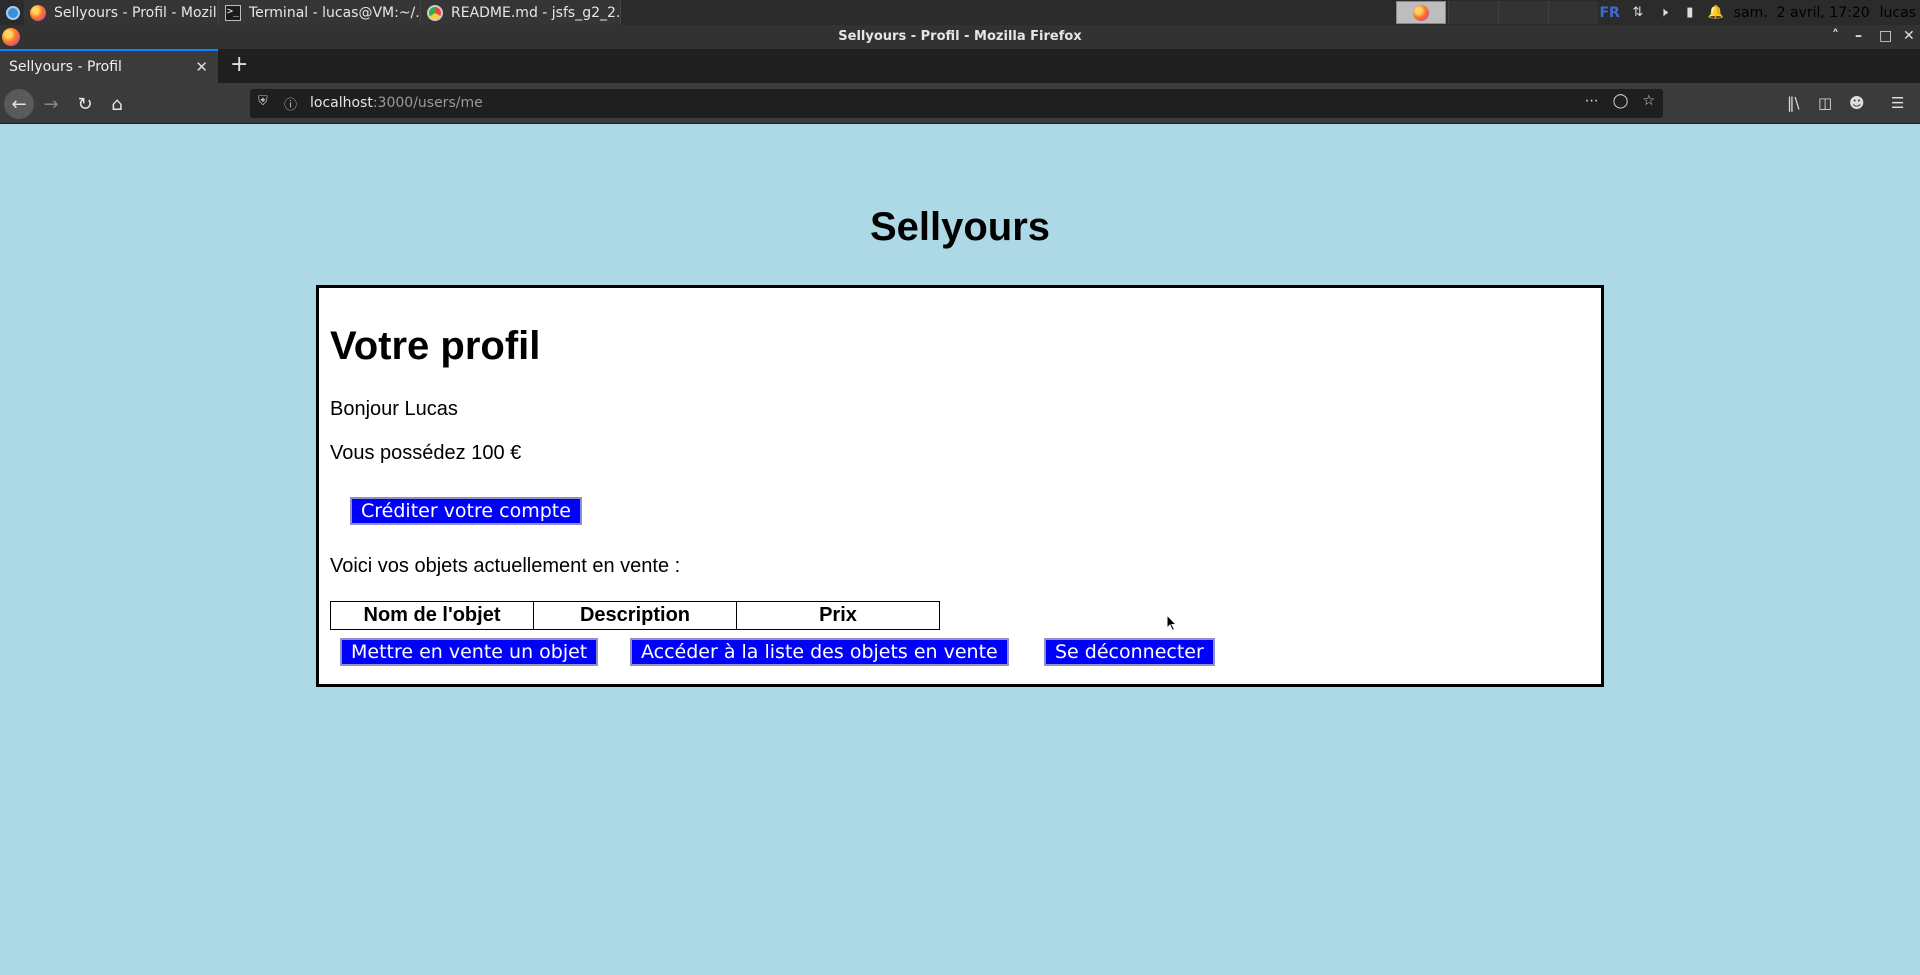 This screenshot has height=975, width=1920. Describe the element at coordinates (1638, 13) in the screenshot. I see `network-icon: ⇅` at that location.